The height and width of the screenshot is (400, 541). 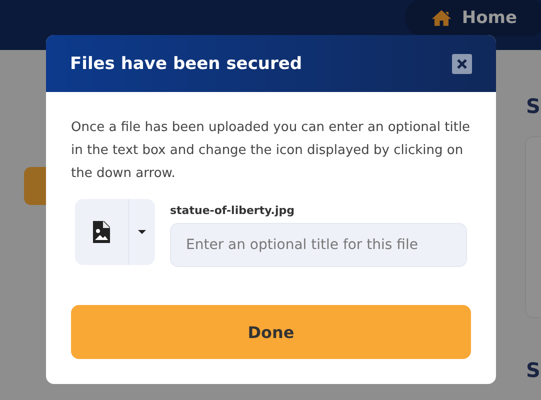 I want to click on dialog-title: Files have been secured, so click(x=186, y=64).